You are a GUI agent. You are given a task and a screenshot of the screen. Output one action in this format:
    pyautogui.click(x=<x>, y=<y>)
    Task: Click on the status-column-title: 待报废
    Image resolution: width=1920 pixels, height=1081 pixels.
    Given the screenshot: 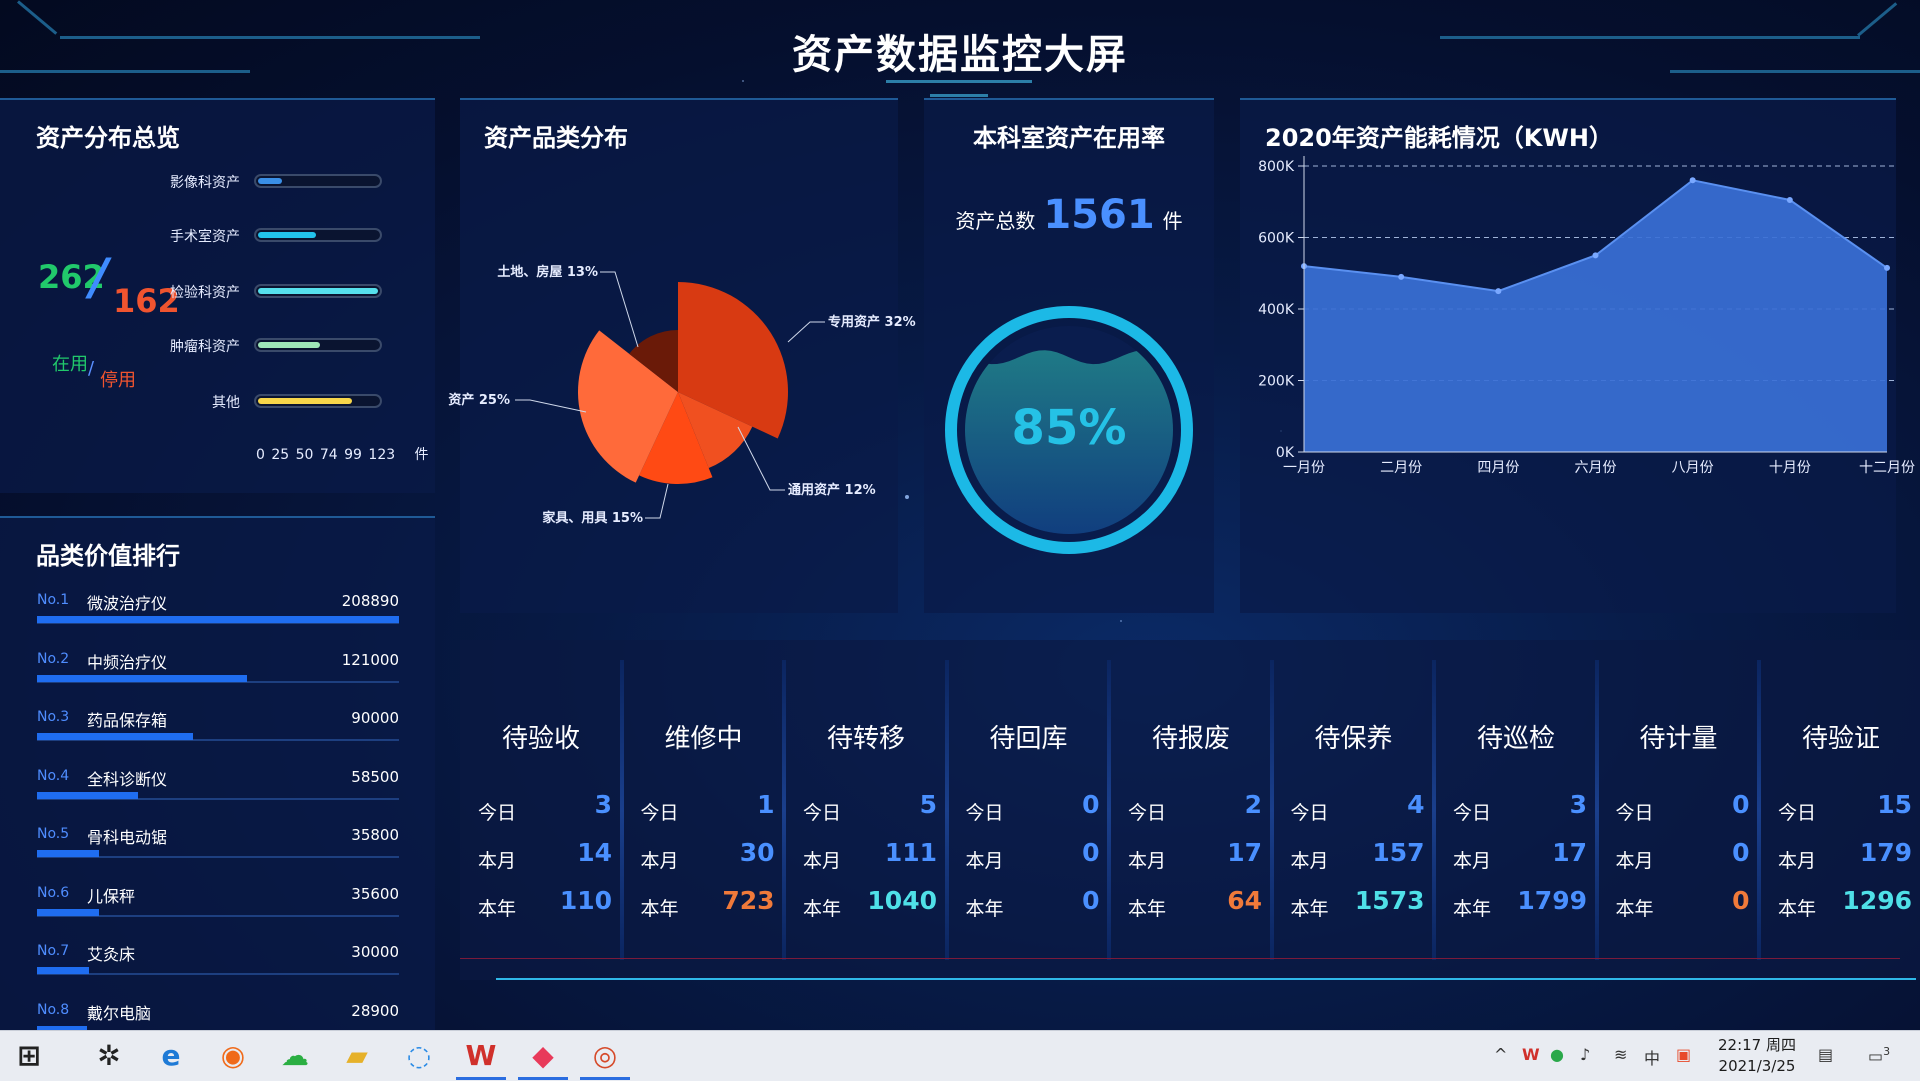 What is the action you would take?
    pyautogui.click(x=1190, y=739)
    